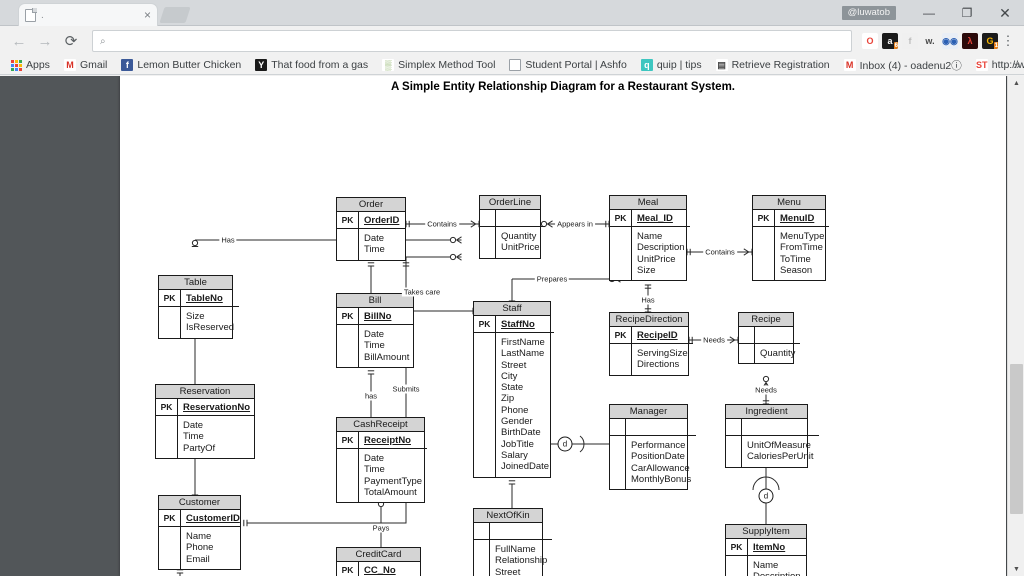 The image size is (1024, 576). I want to click on extension-badge: 1, so click(995, 45).